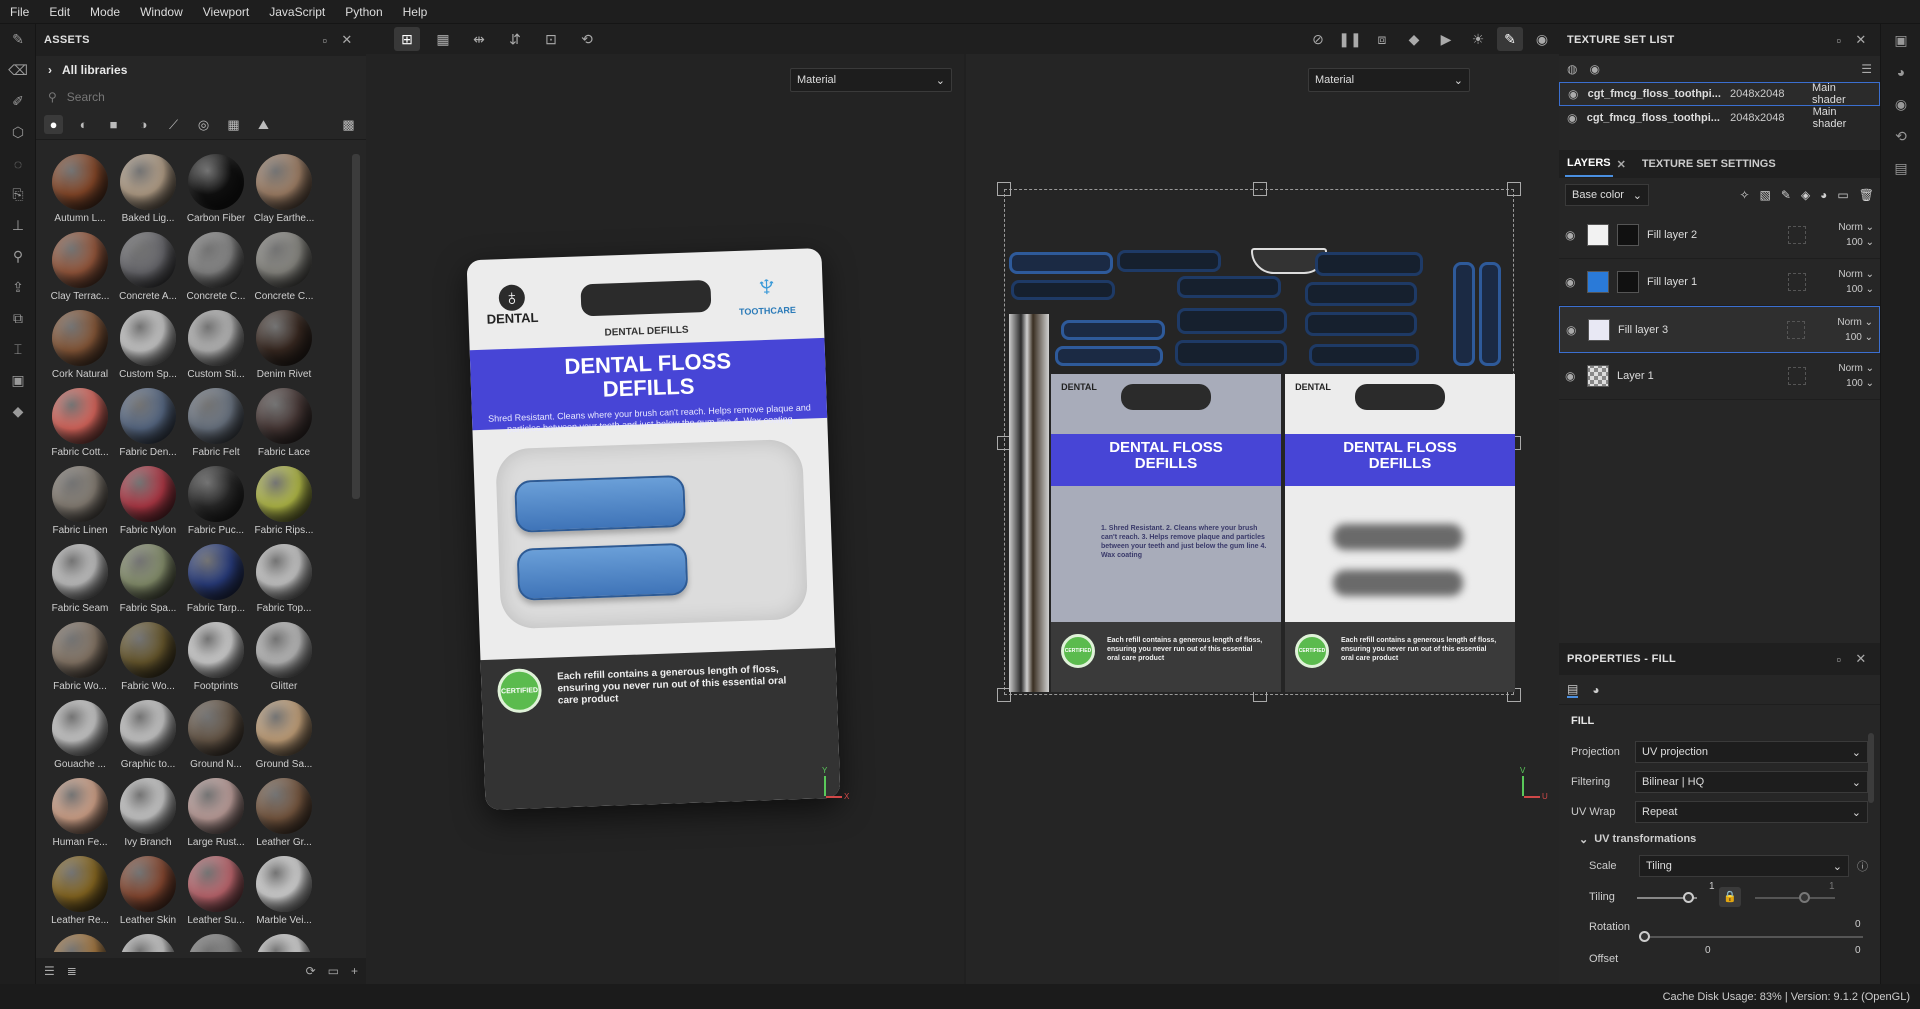 This screenshot has width=1920, height=1009. What do you see at coordinates (113, 124) in the screenshot?
I see `masks-filter-icon: ■` at bounding box center [113, 124].